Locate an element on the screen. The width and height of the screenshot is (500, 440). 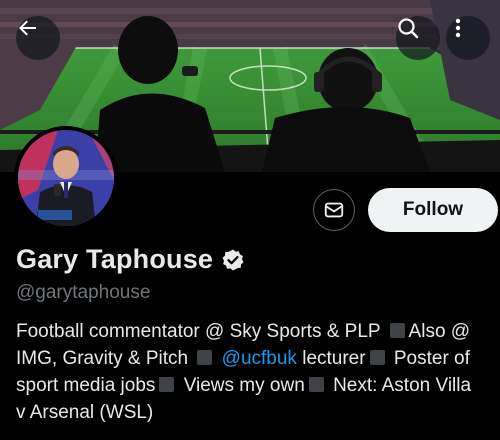
search-icon is located at coordinates (408, 28).